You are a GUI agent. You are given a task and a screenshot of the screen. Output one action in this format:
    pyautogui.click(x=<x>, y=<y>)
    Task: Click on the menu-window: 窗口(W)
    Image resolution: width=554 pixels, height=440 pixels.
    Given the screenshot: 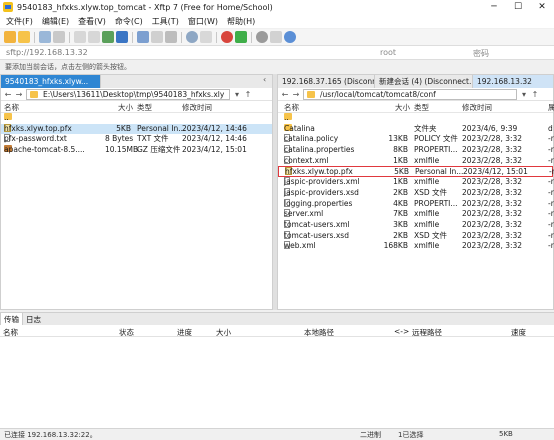 What is the action you would take?
    pyautogui.click(x=203, y=21)
    